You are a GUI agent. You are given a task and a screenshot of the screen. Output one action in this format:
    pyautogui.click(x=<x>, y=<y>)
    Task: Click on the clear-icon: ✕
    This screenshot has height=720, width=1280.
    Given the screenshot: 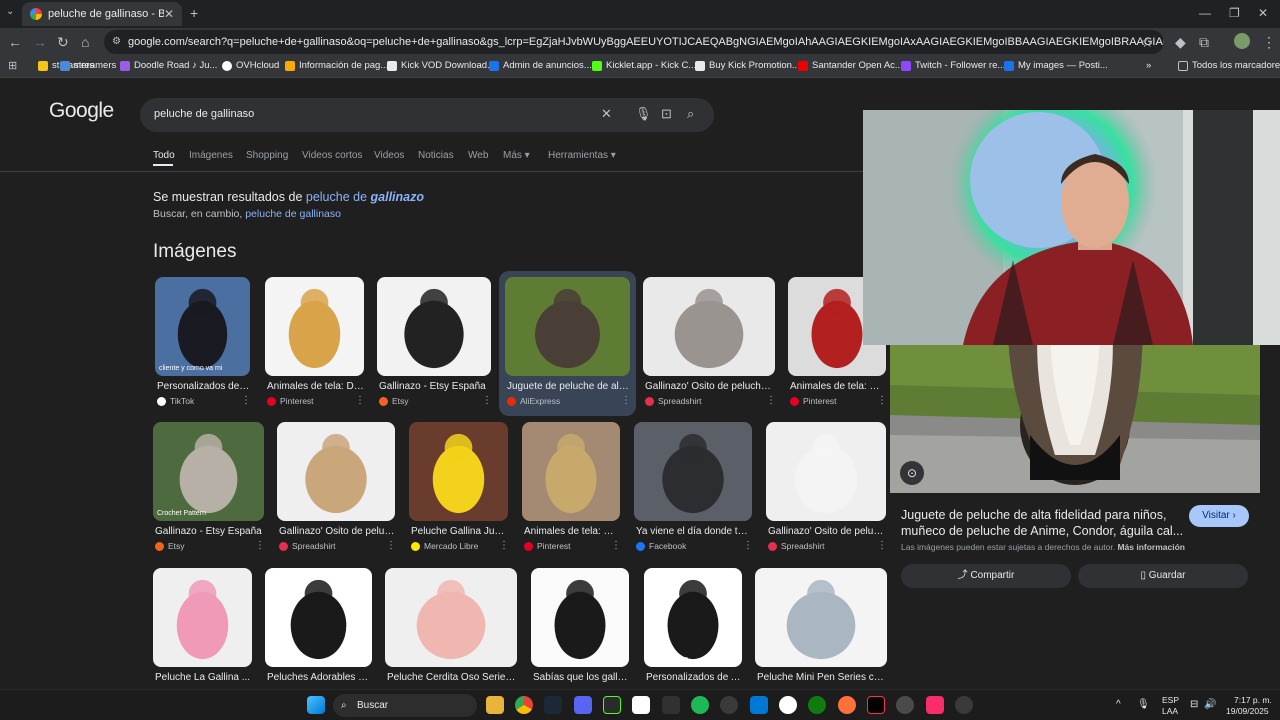 What is the action you would take?
    pyautogui.click(x=606, y=114)
    